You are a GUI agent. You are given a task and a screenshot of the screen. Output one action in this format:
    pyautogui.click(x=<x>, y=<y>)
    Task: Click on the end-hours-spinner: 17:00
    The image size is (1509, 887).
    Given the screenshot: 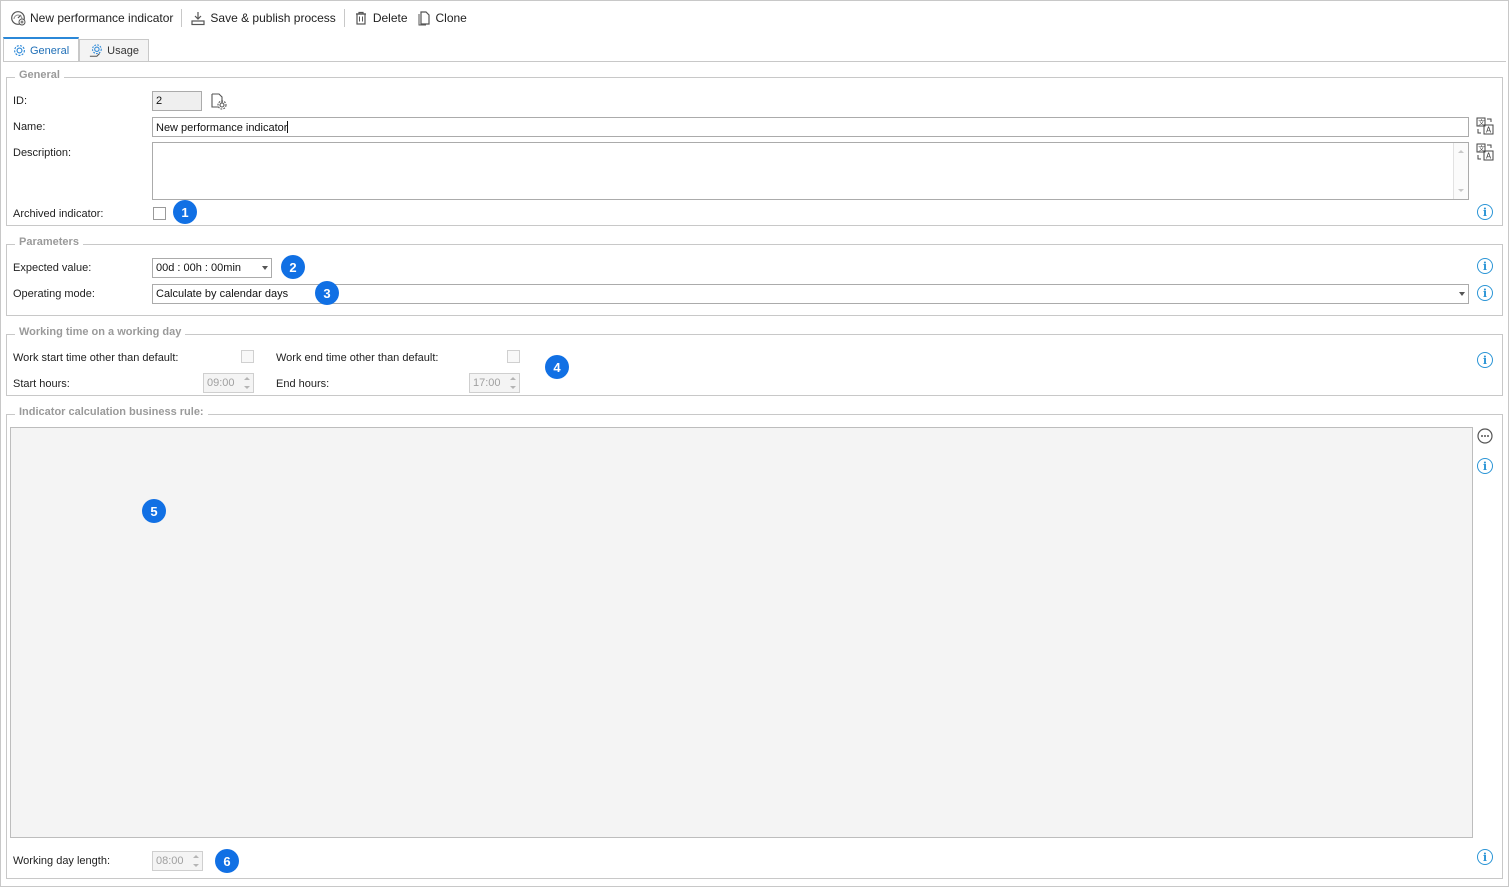 What is the action you would take?
    pyautogui.click(x=494, y=383)
    